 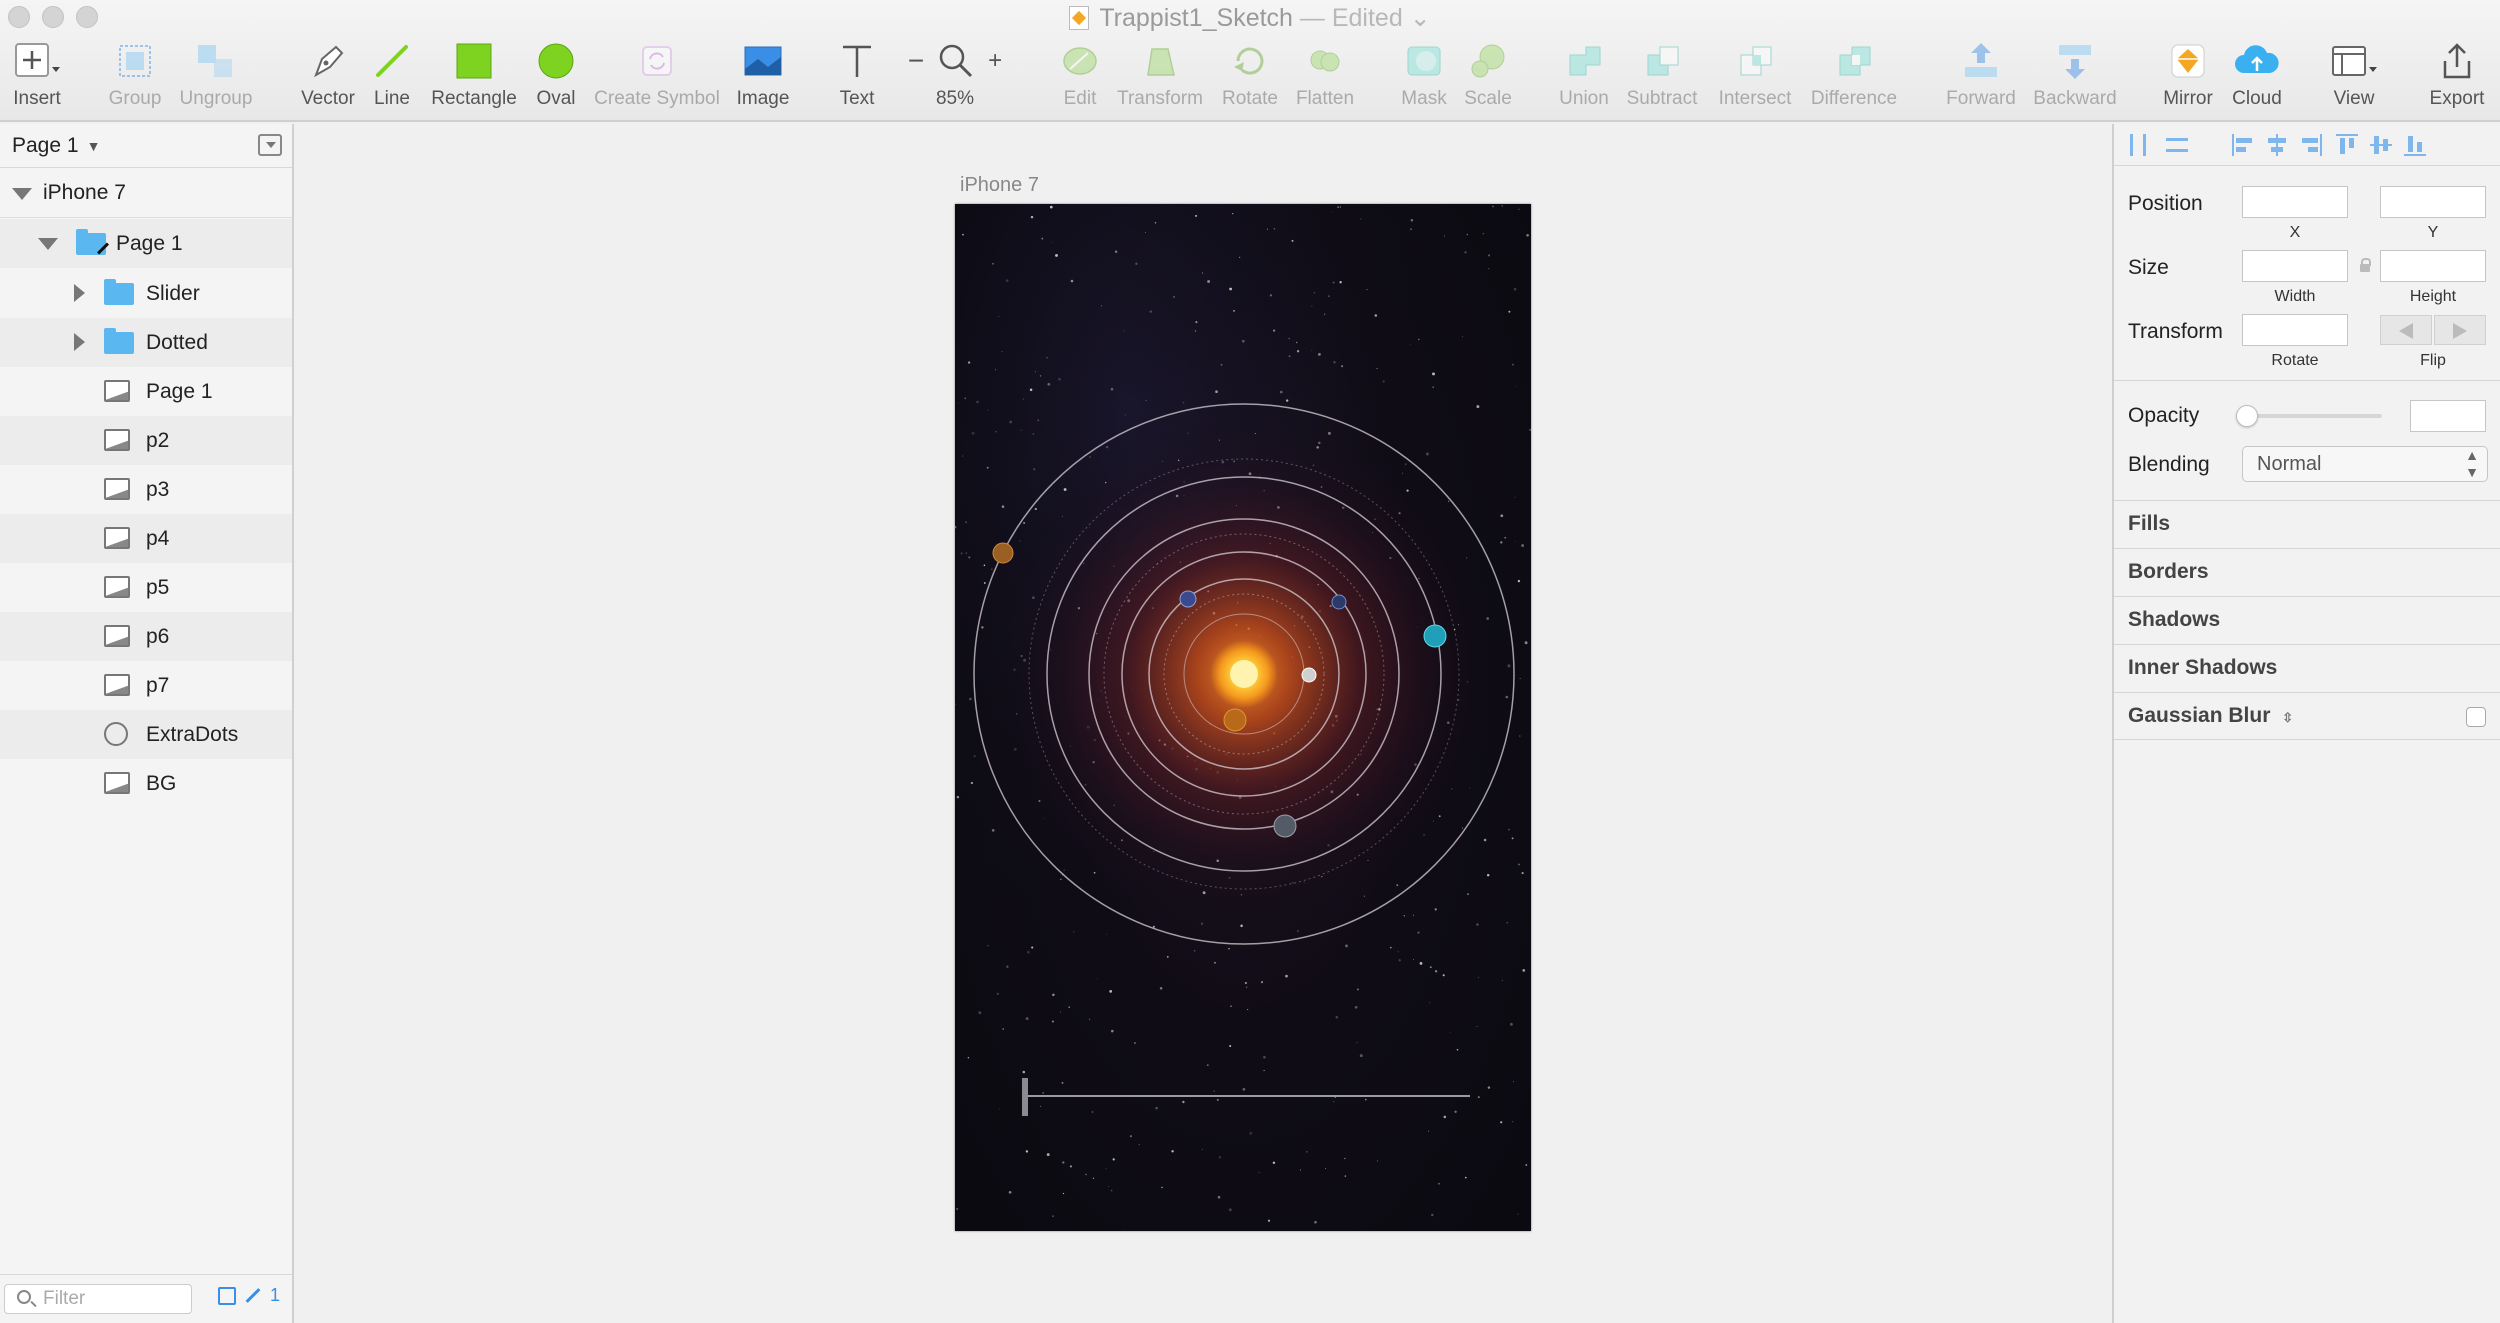 What do you see at coordinates (2287, 717) in the screenshot?
I see `blur-type-chevron-icon: ⇳` at bounding box center [2287, 717].